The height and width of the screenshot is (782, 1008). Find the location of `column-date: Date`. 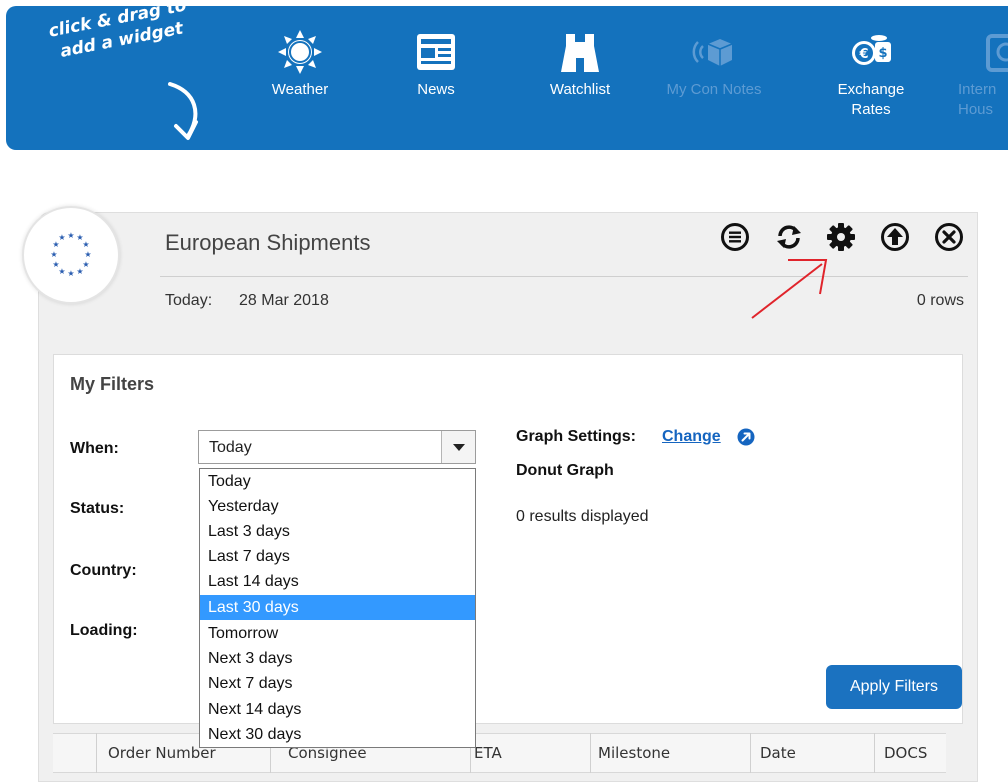

column-date: Date is located at coordinates (778, 753).